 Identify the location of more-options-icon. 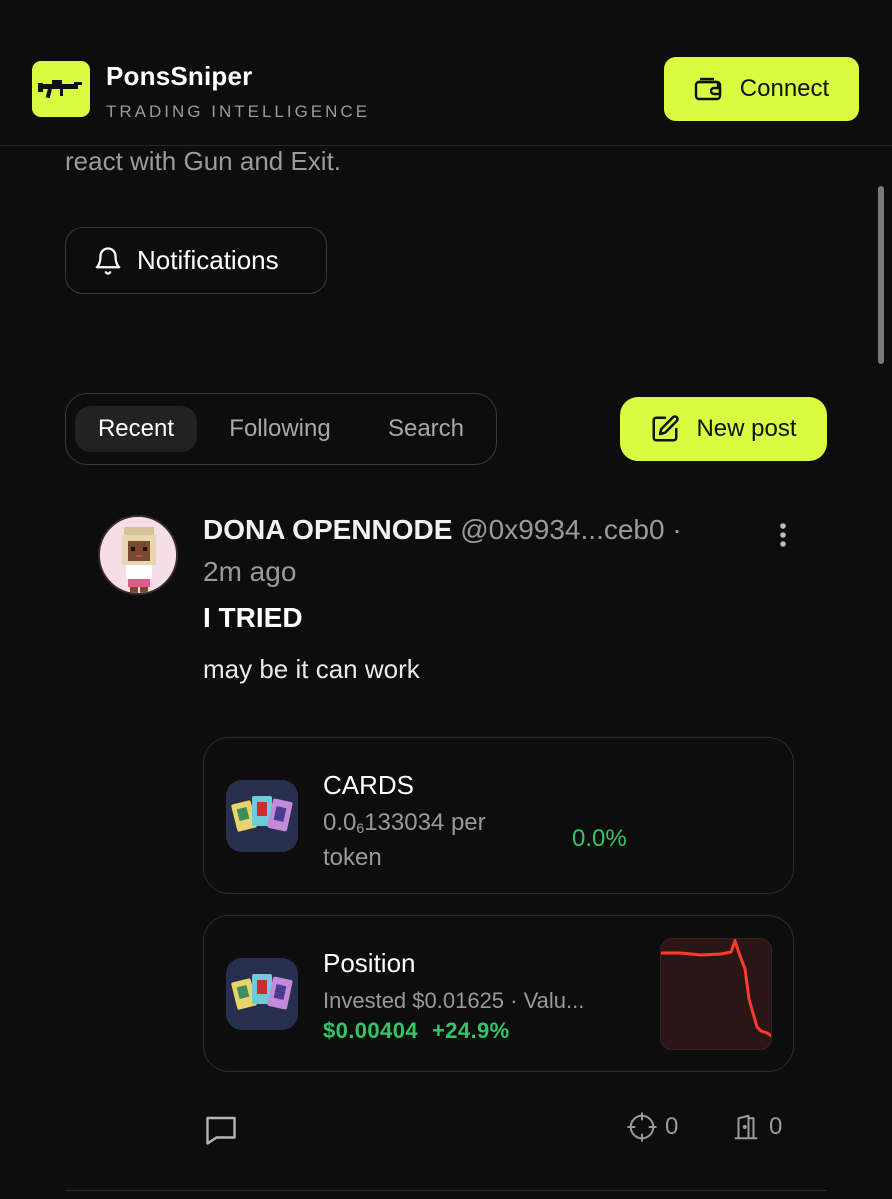
(783, 535).